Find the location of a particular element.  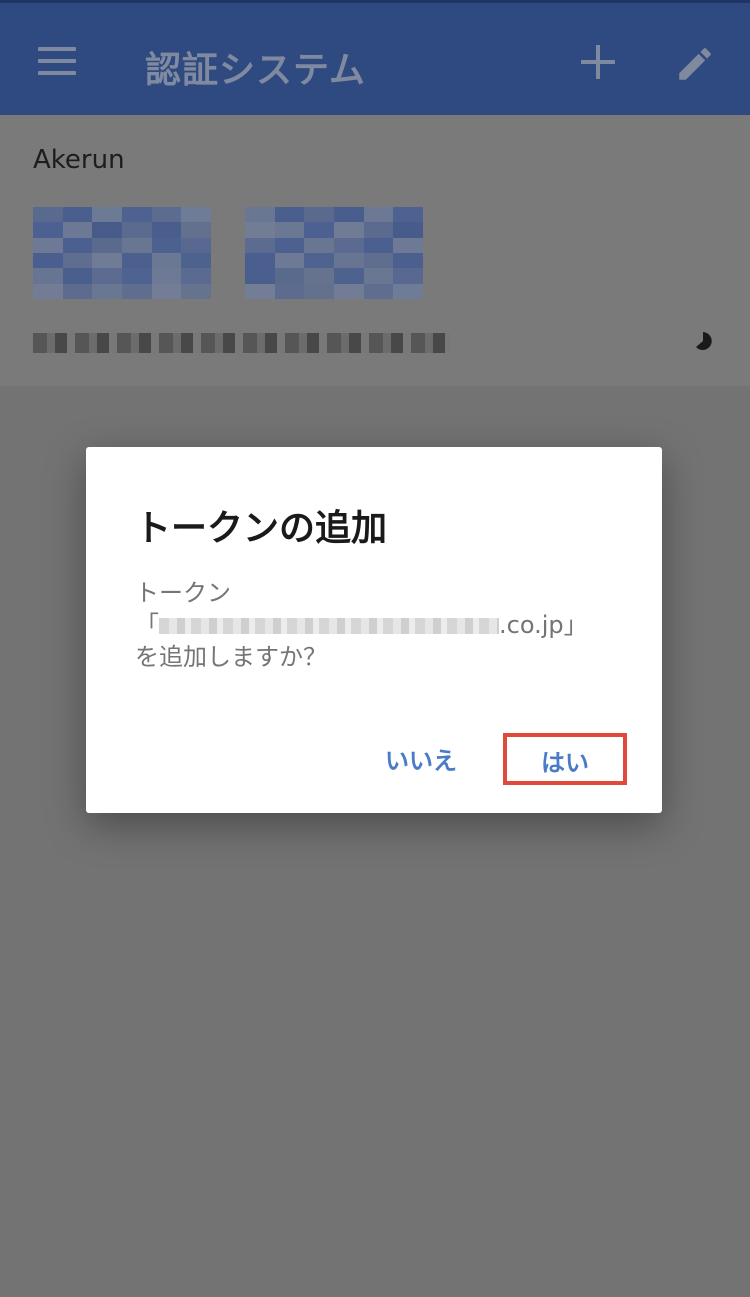

dialog-message-token: 「 .co.jp」 is located at coordinates (361, 625).